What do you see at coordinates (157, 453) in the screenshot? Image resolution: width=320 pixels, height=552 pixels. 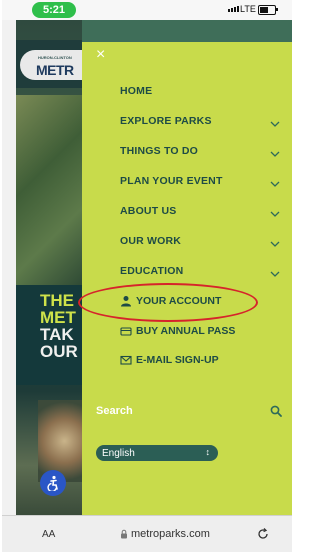 I see `language-select: English ↕` at bounding box center [157, 453].